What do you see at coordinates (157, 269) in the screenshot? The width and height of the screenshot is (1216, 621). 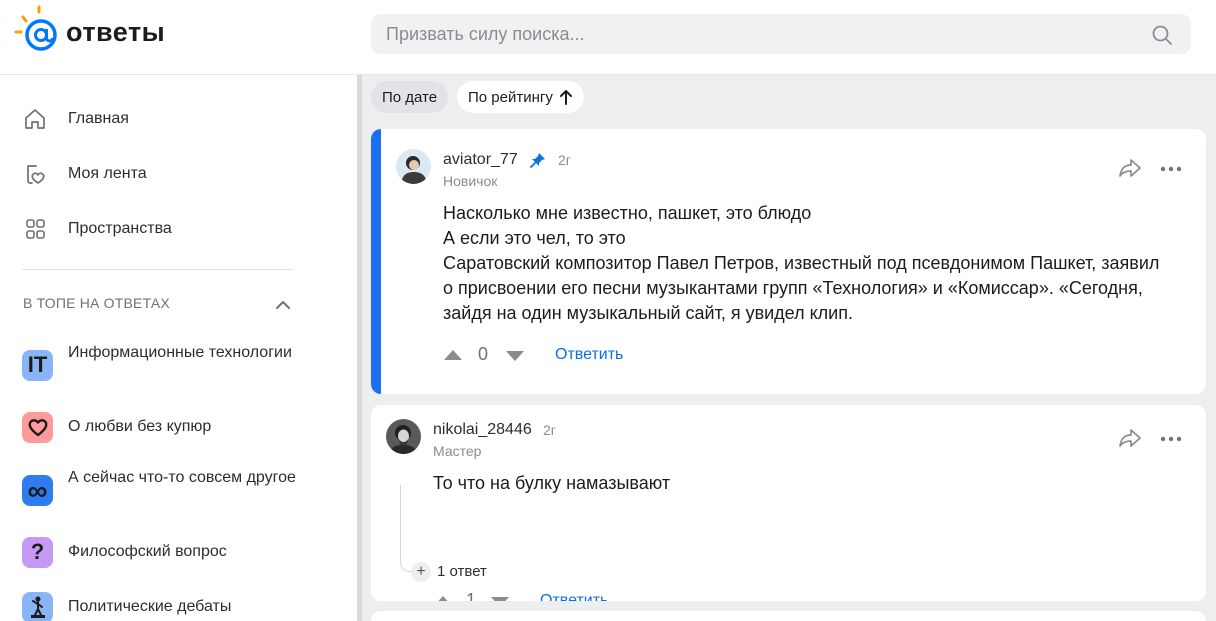 I see `sidebar-divider` at bounding box center [157, 269].